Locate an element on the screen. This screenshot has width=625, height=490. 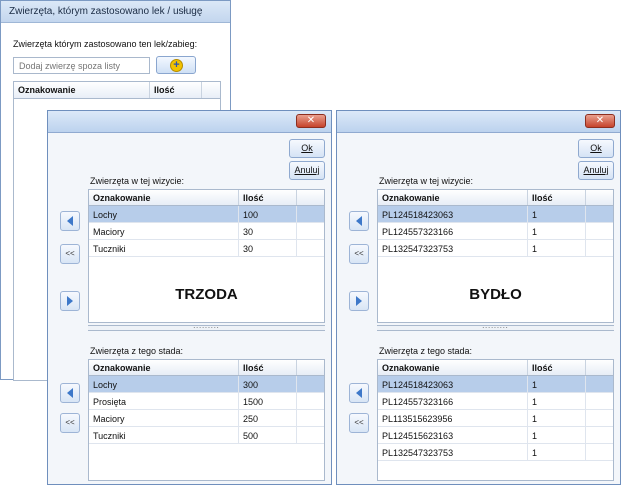
cell-ilosc: 100 is located at coordinates (268, 214).